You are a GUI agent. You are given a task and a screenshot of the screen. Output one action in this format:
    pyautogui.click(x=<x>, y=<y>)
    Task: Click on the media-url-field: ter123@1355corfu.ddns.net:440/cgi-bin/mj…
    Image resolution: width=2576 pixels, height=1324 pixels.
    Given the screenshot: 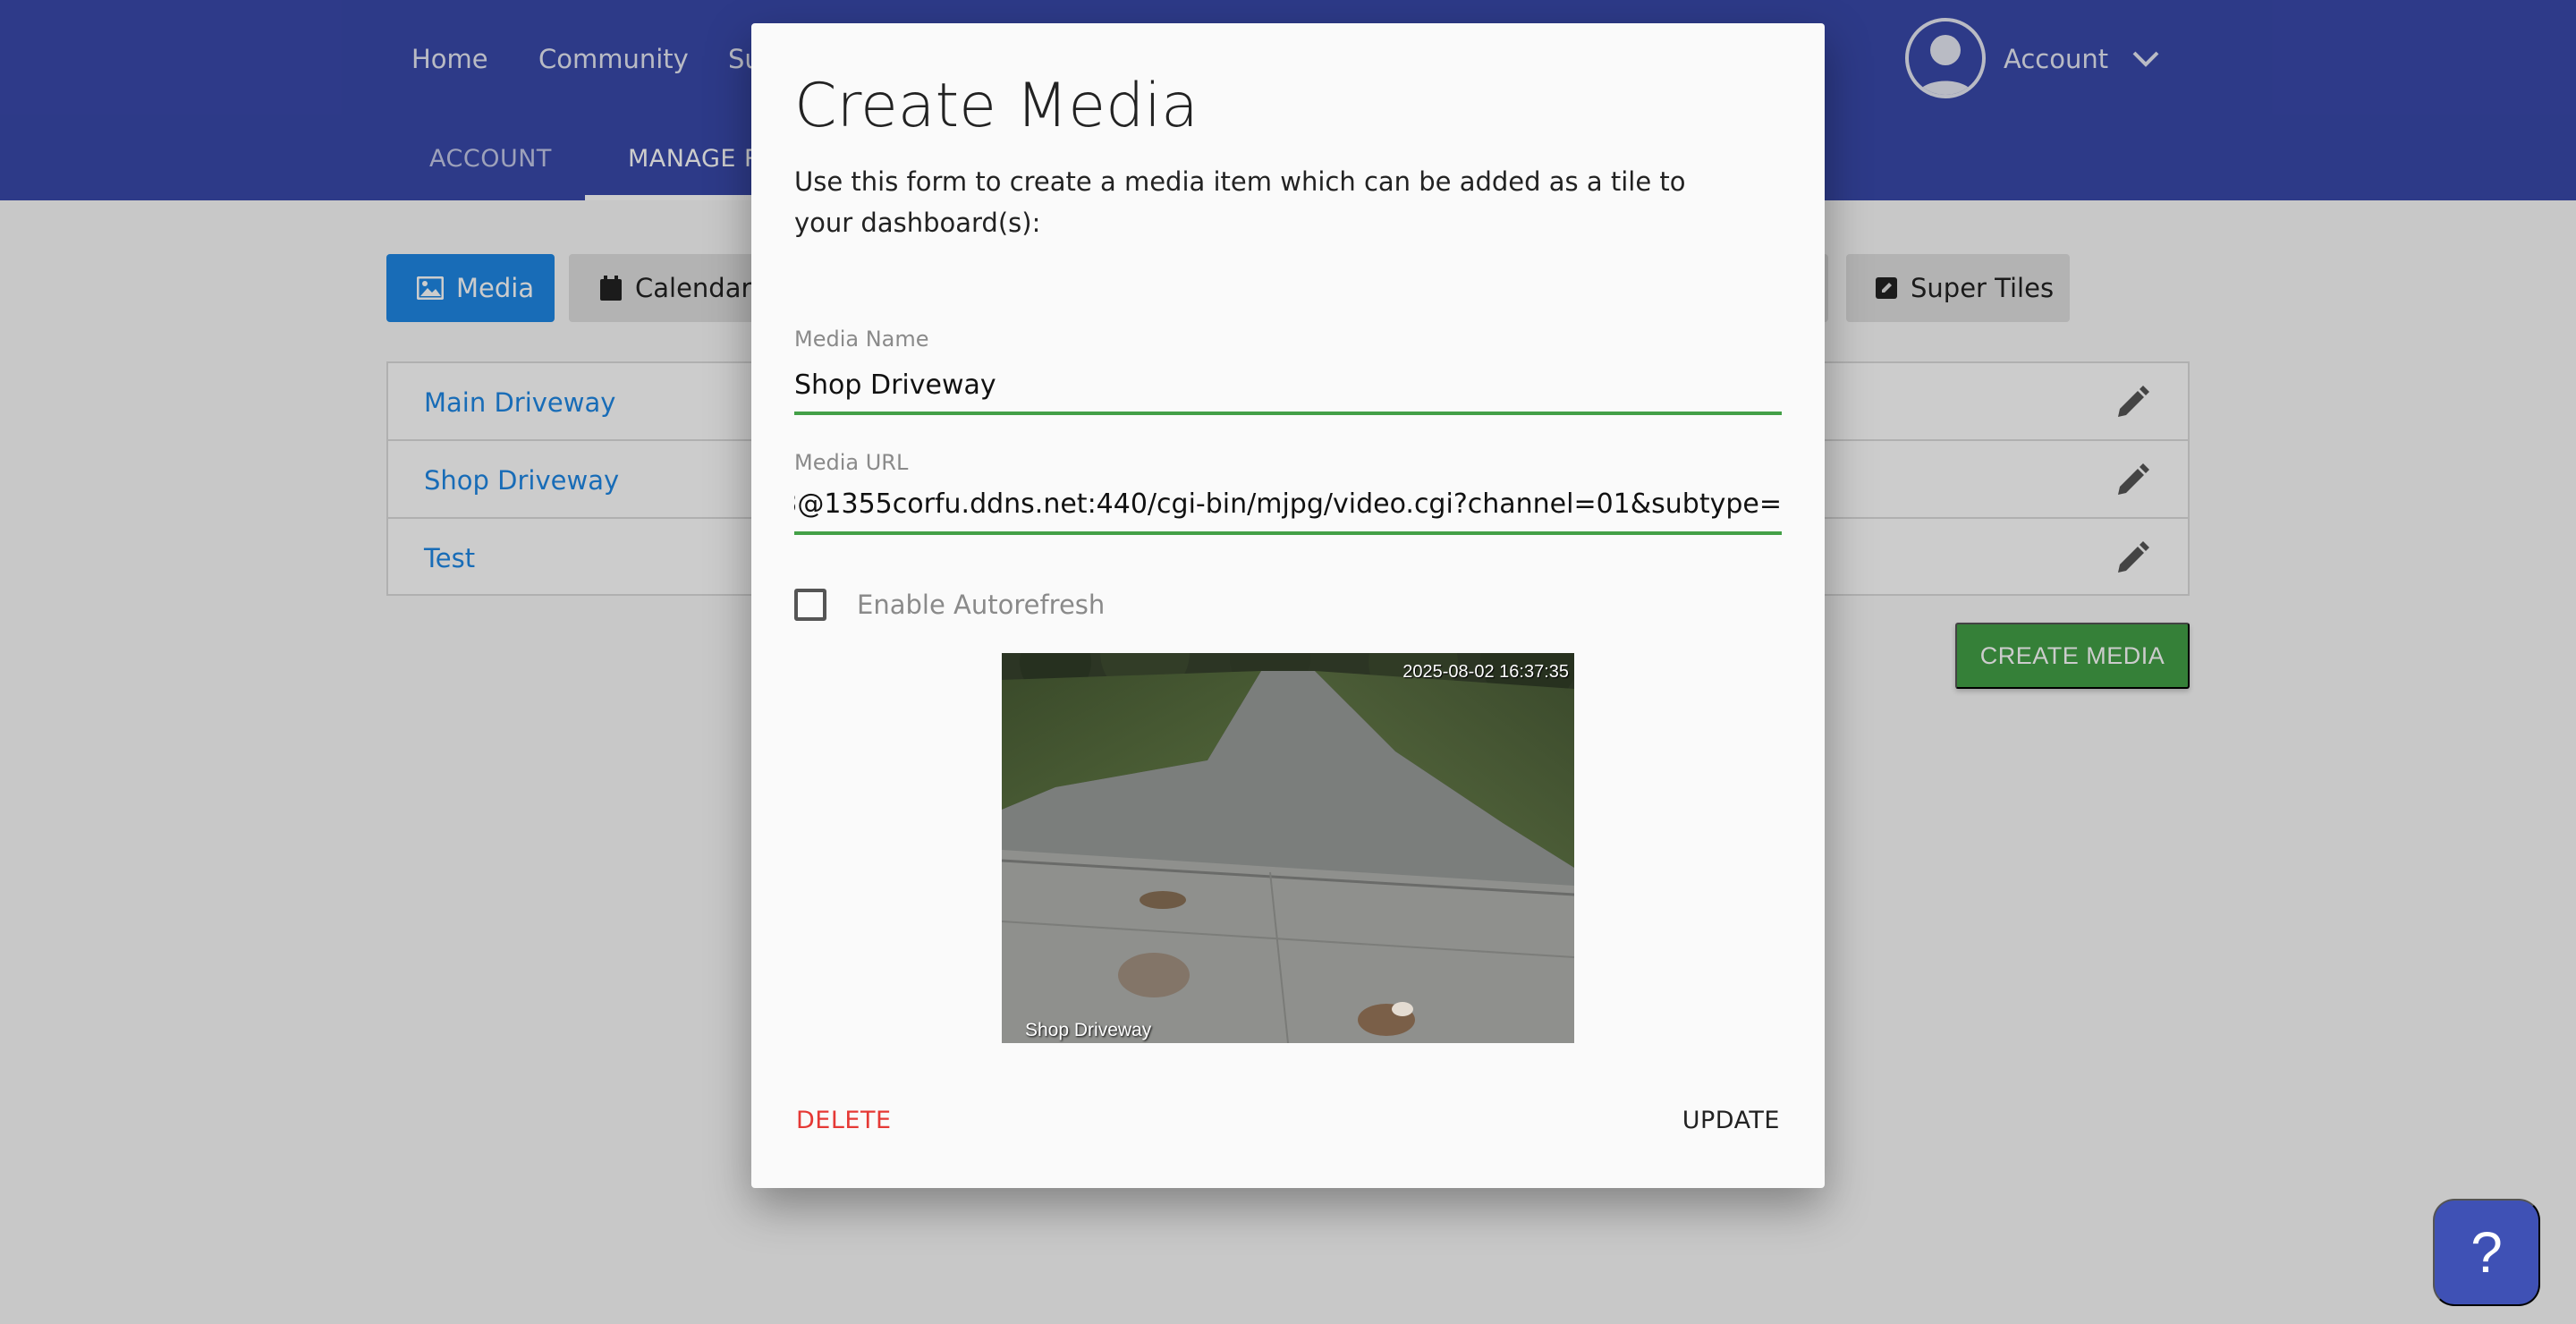 What is the action you would take?
    pyautogui.click(x=1288, y=506)
    